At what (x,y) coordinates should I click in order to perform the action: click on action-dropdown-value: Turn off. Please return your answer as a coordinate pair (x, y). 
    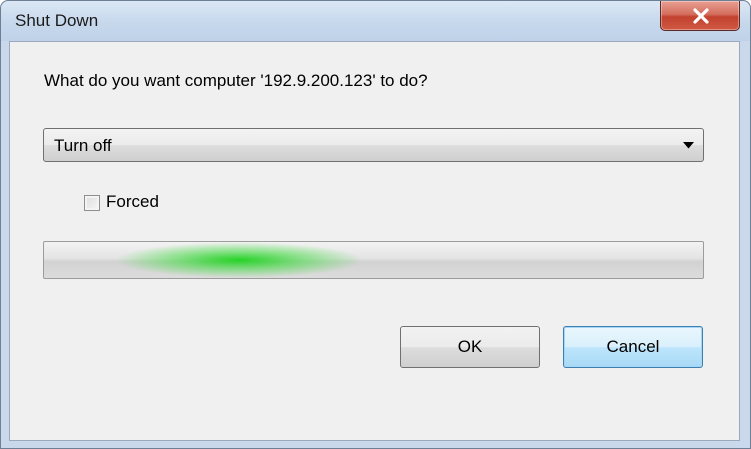
    Looking at the image, I should click on (83, 145).